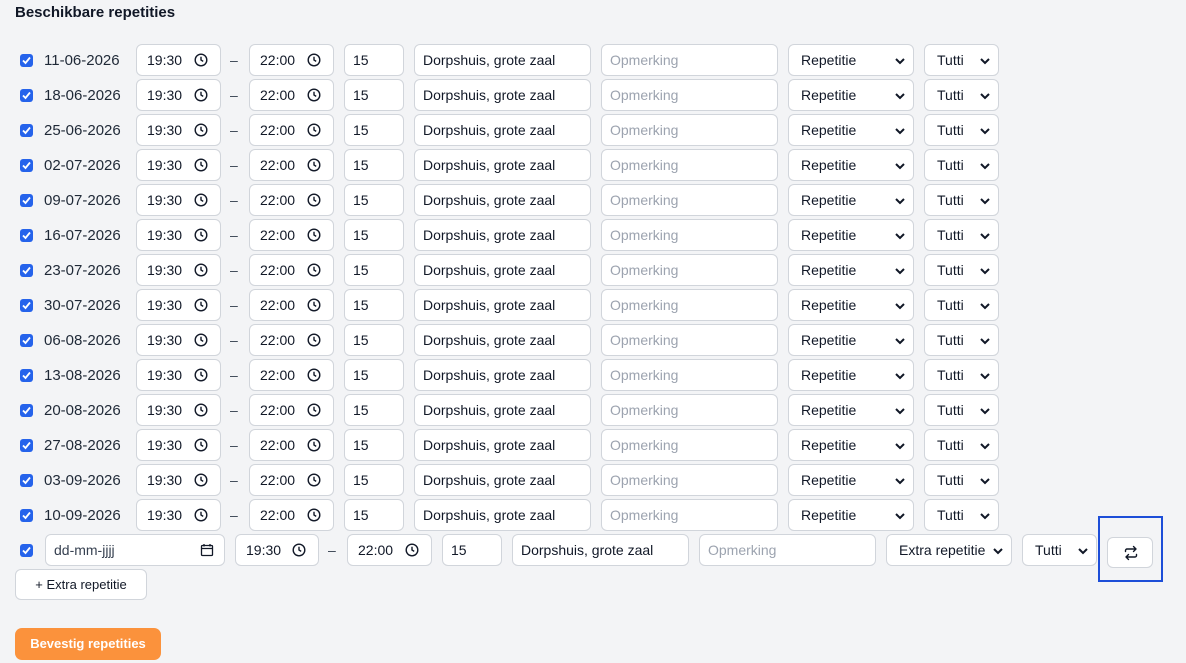 This screenshot has height=663, width=1186. What do you see at coordinates (389, 550) in the screenshot?
I see `extra-end-time: 22:00` at bounding box center [389, 550].